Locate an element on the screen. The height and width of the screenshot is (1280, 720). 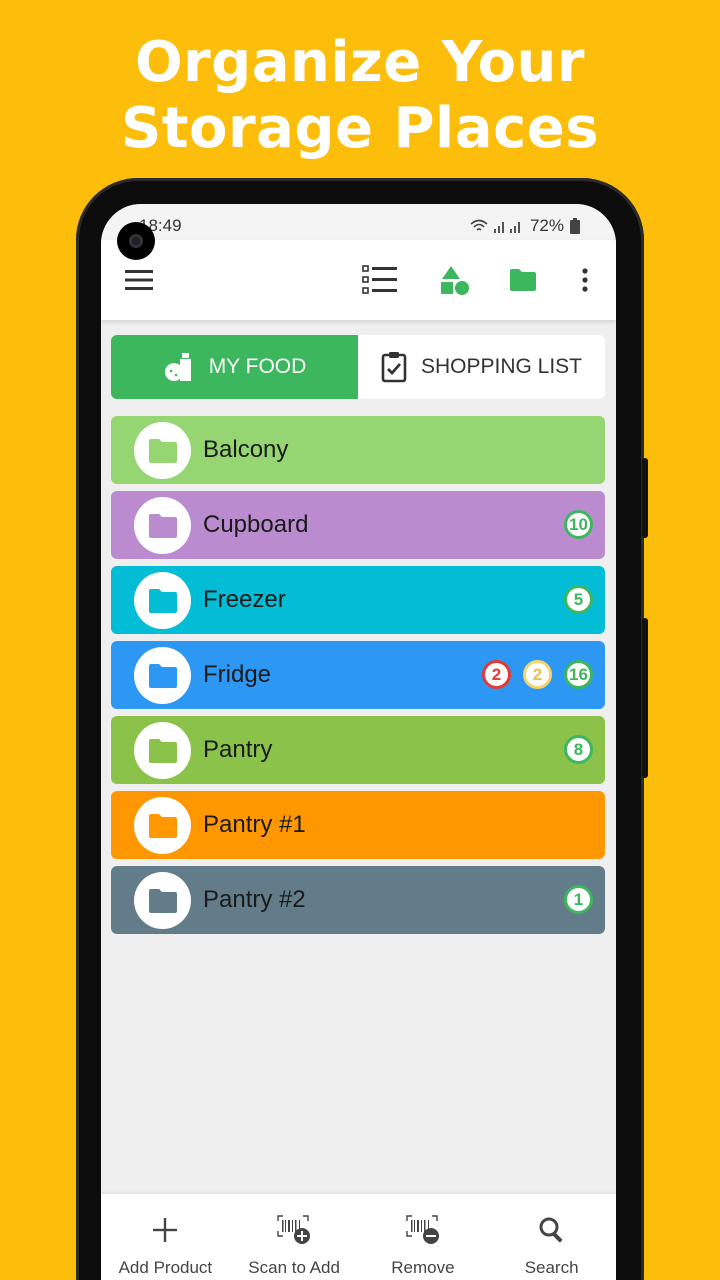
hamburger-icon is located at coordinates (139, 280).